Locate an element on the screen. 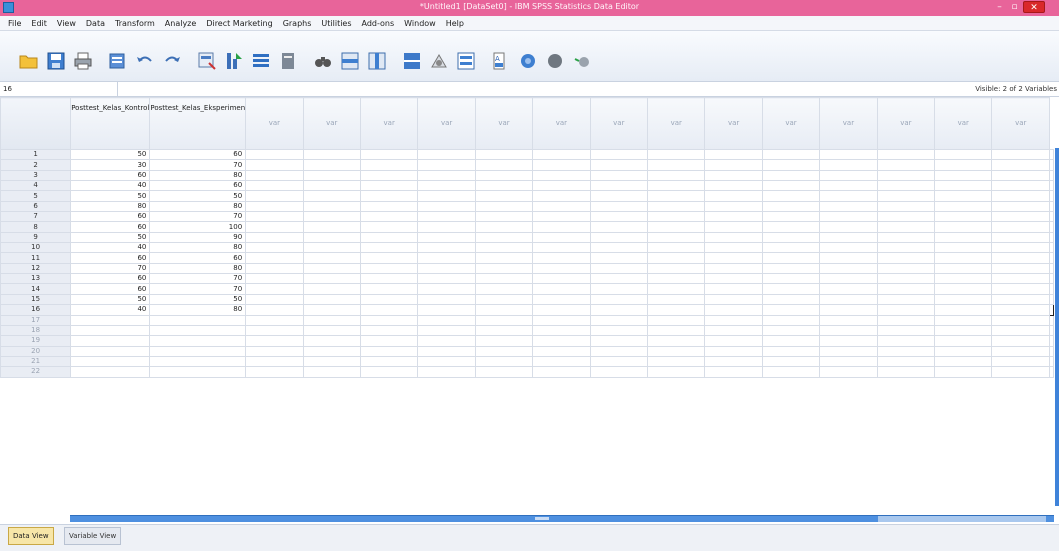  row-number: 14 is located at coordinates (36, 289).